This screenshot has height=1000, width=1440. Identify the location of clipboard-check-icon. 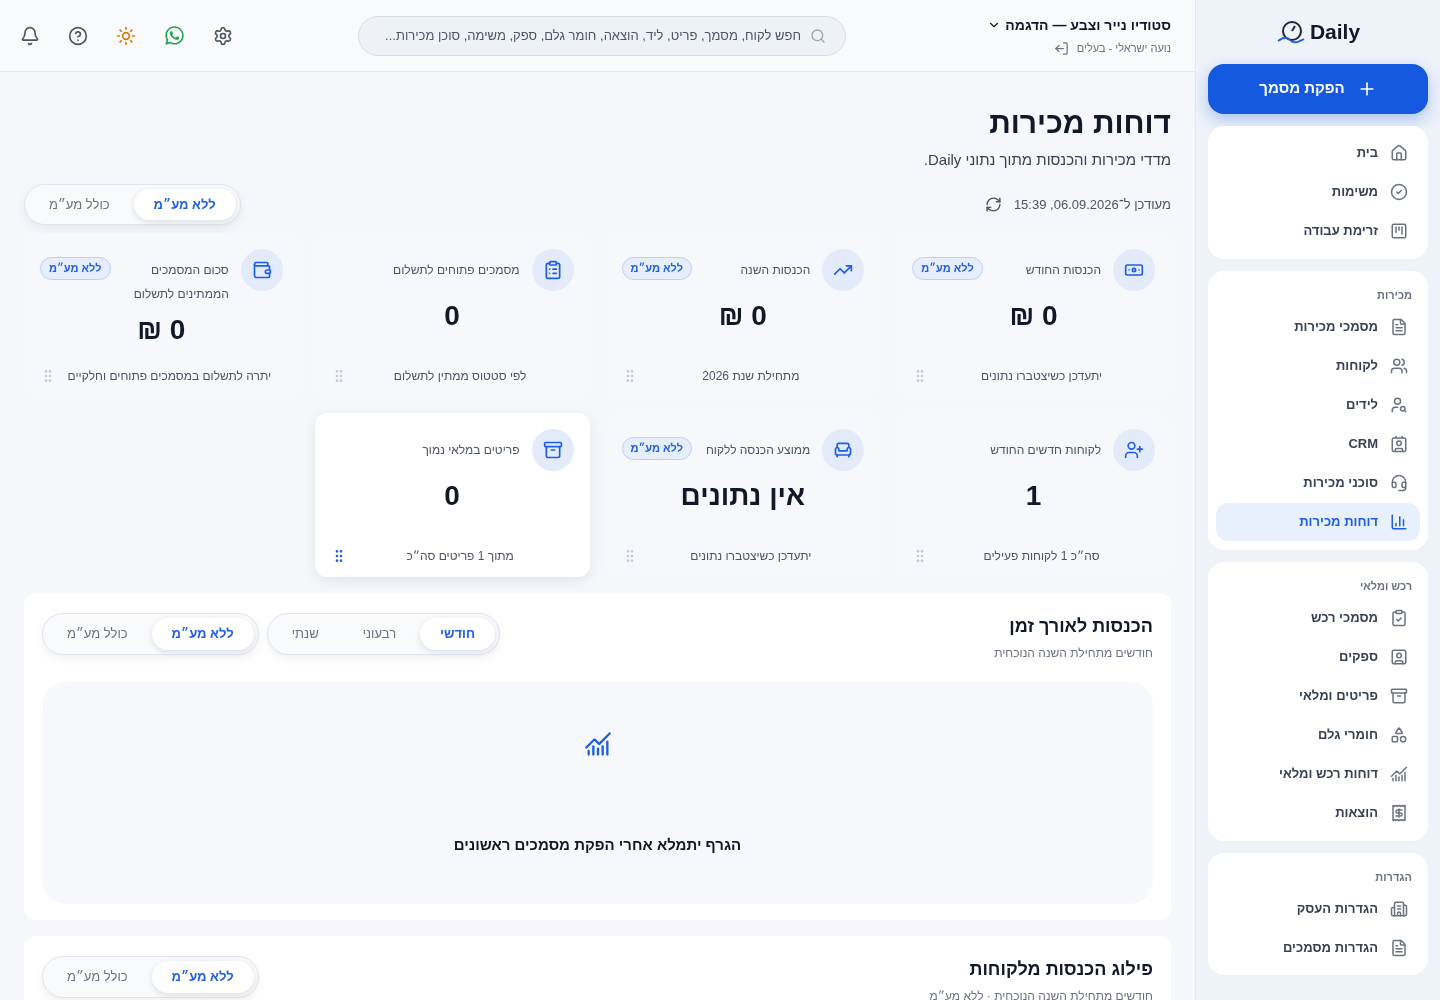
(1399, 618).